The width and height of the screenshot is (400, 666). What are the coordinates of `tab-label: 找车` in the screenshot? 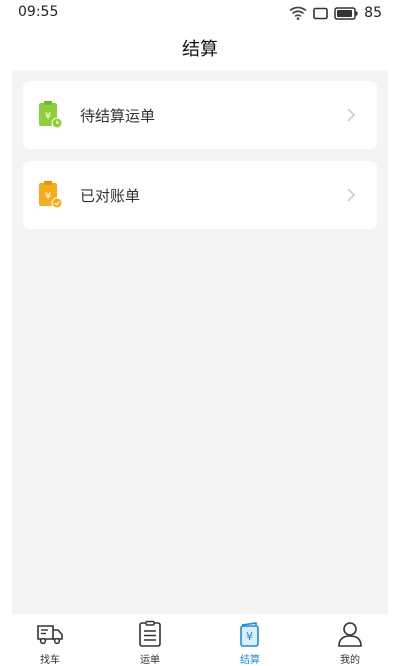 It's located at (50, 660).